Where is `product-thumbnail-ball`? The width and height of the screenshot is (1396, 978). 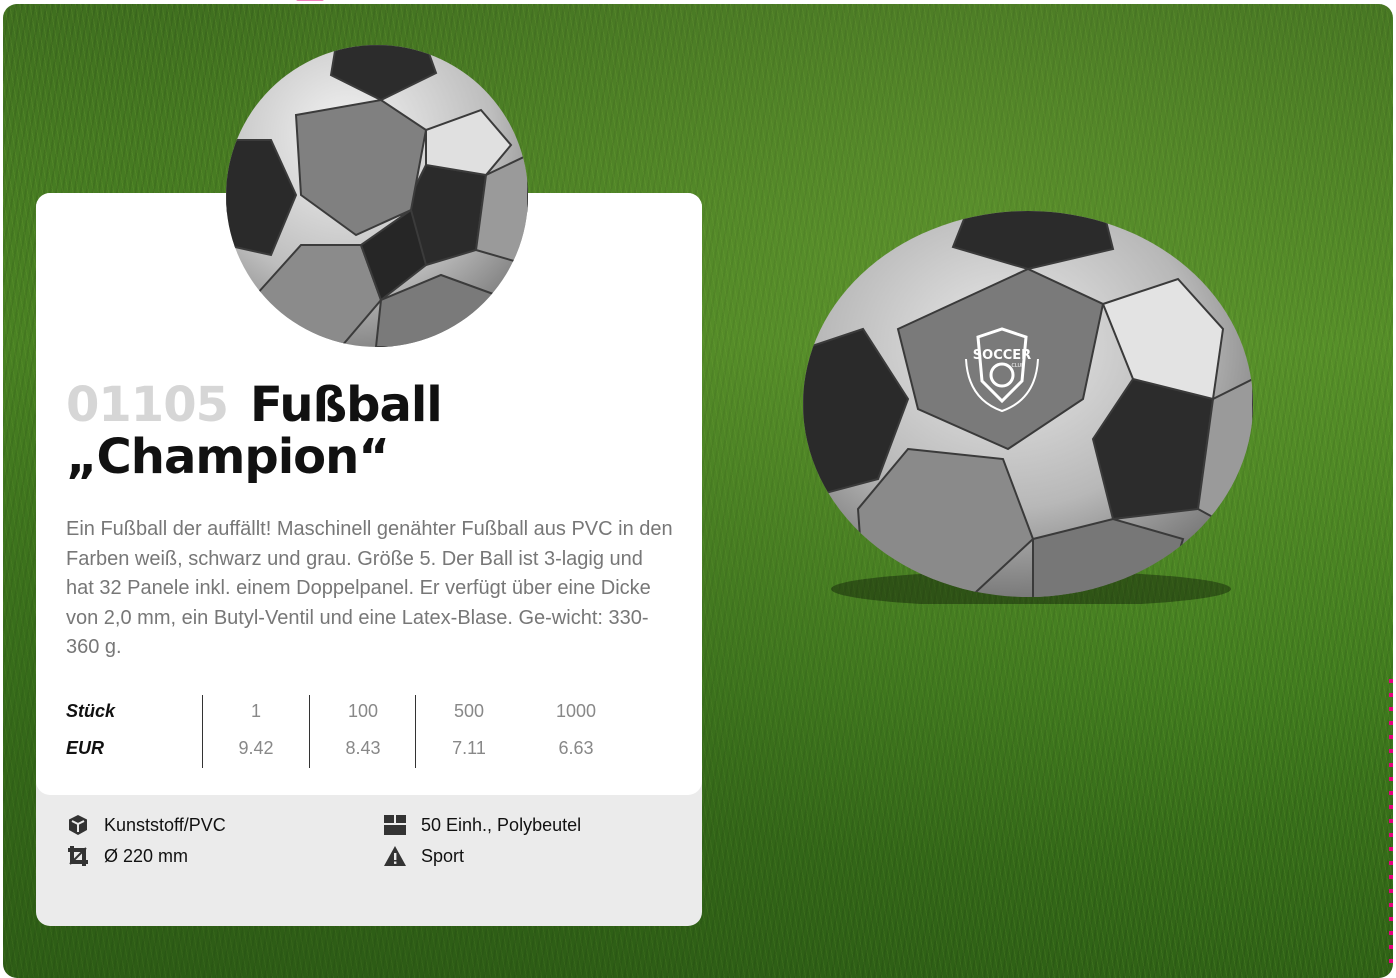
product-thumbnail-ball is located at coordinates (377, 196).